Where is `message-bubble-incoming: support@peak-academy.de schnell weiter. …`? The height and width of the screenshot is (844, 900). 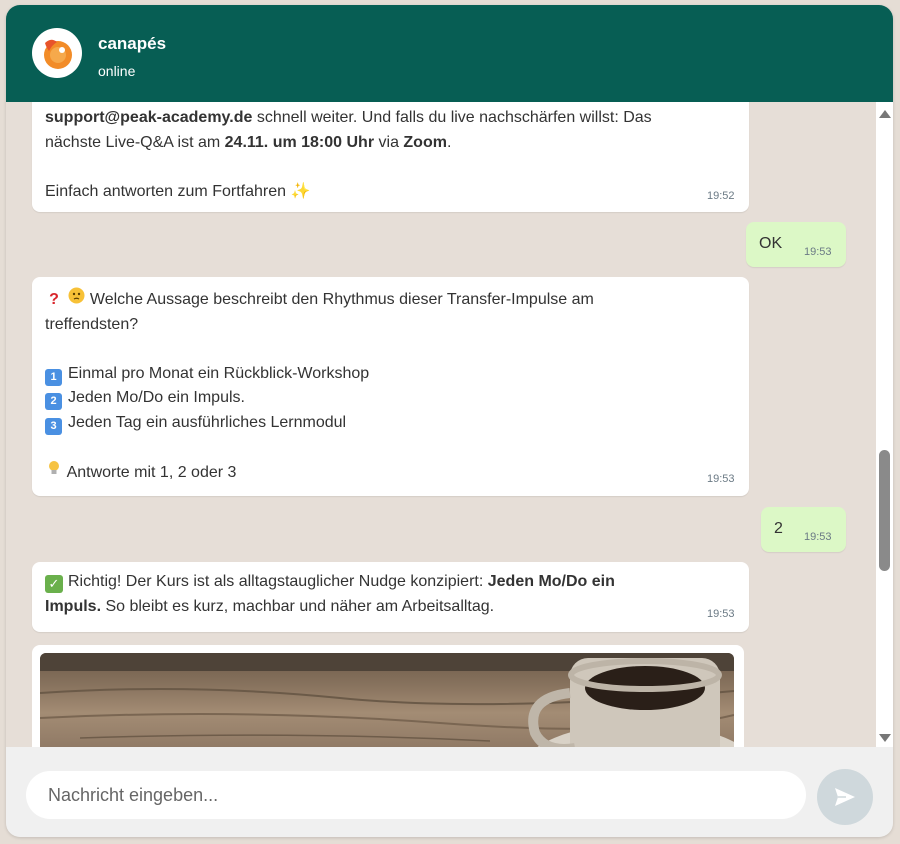 message-bubble-incoming: support@peak-academy.de schnell weiter. … is located at coordinates (390, 157).